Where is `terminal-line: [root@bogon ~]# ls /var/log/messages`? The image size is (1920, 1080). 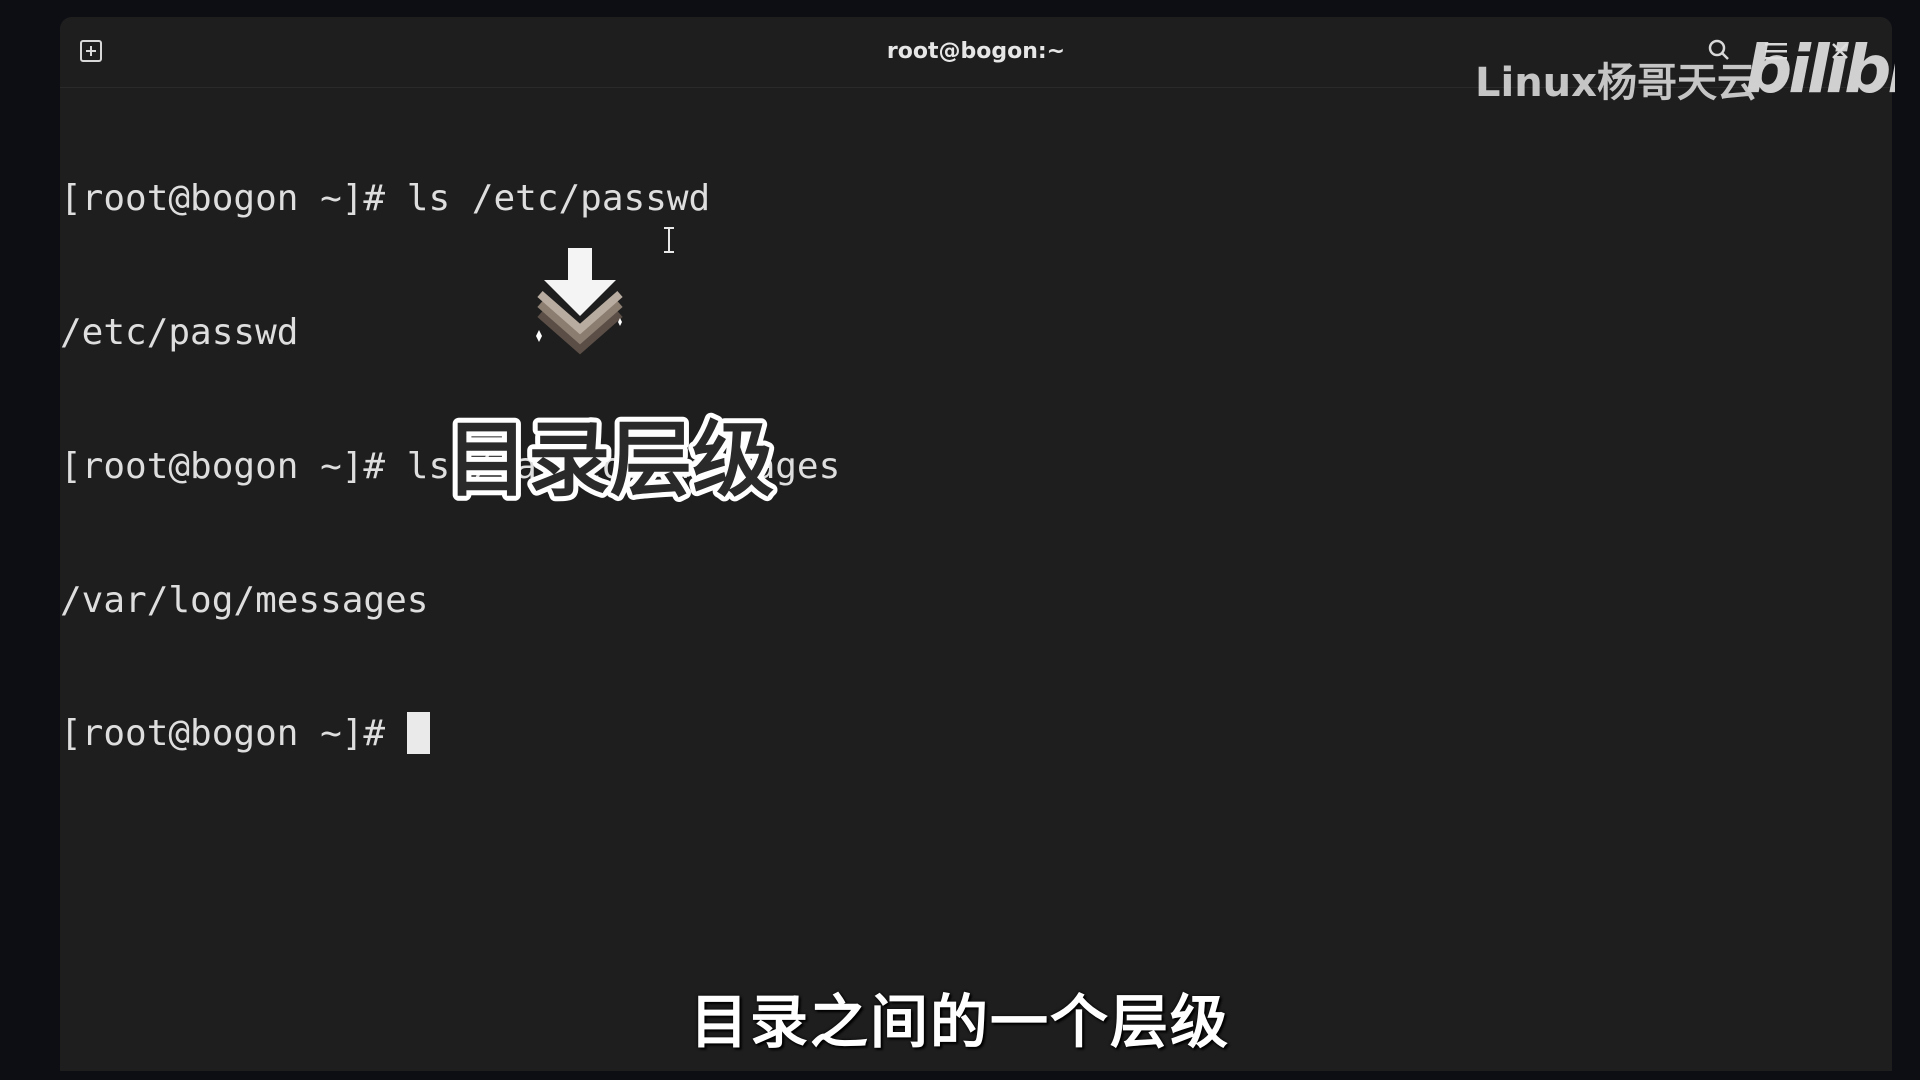 terminal-line: [root@bogon ~]# ls /var/log/messages is located at coordinates (450, 466).